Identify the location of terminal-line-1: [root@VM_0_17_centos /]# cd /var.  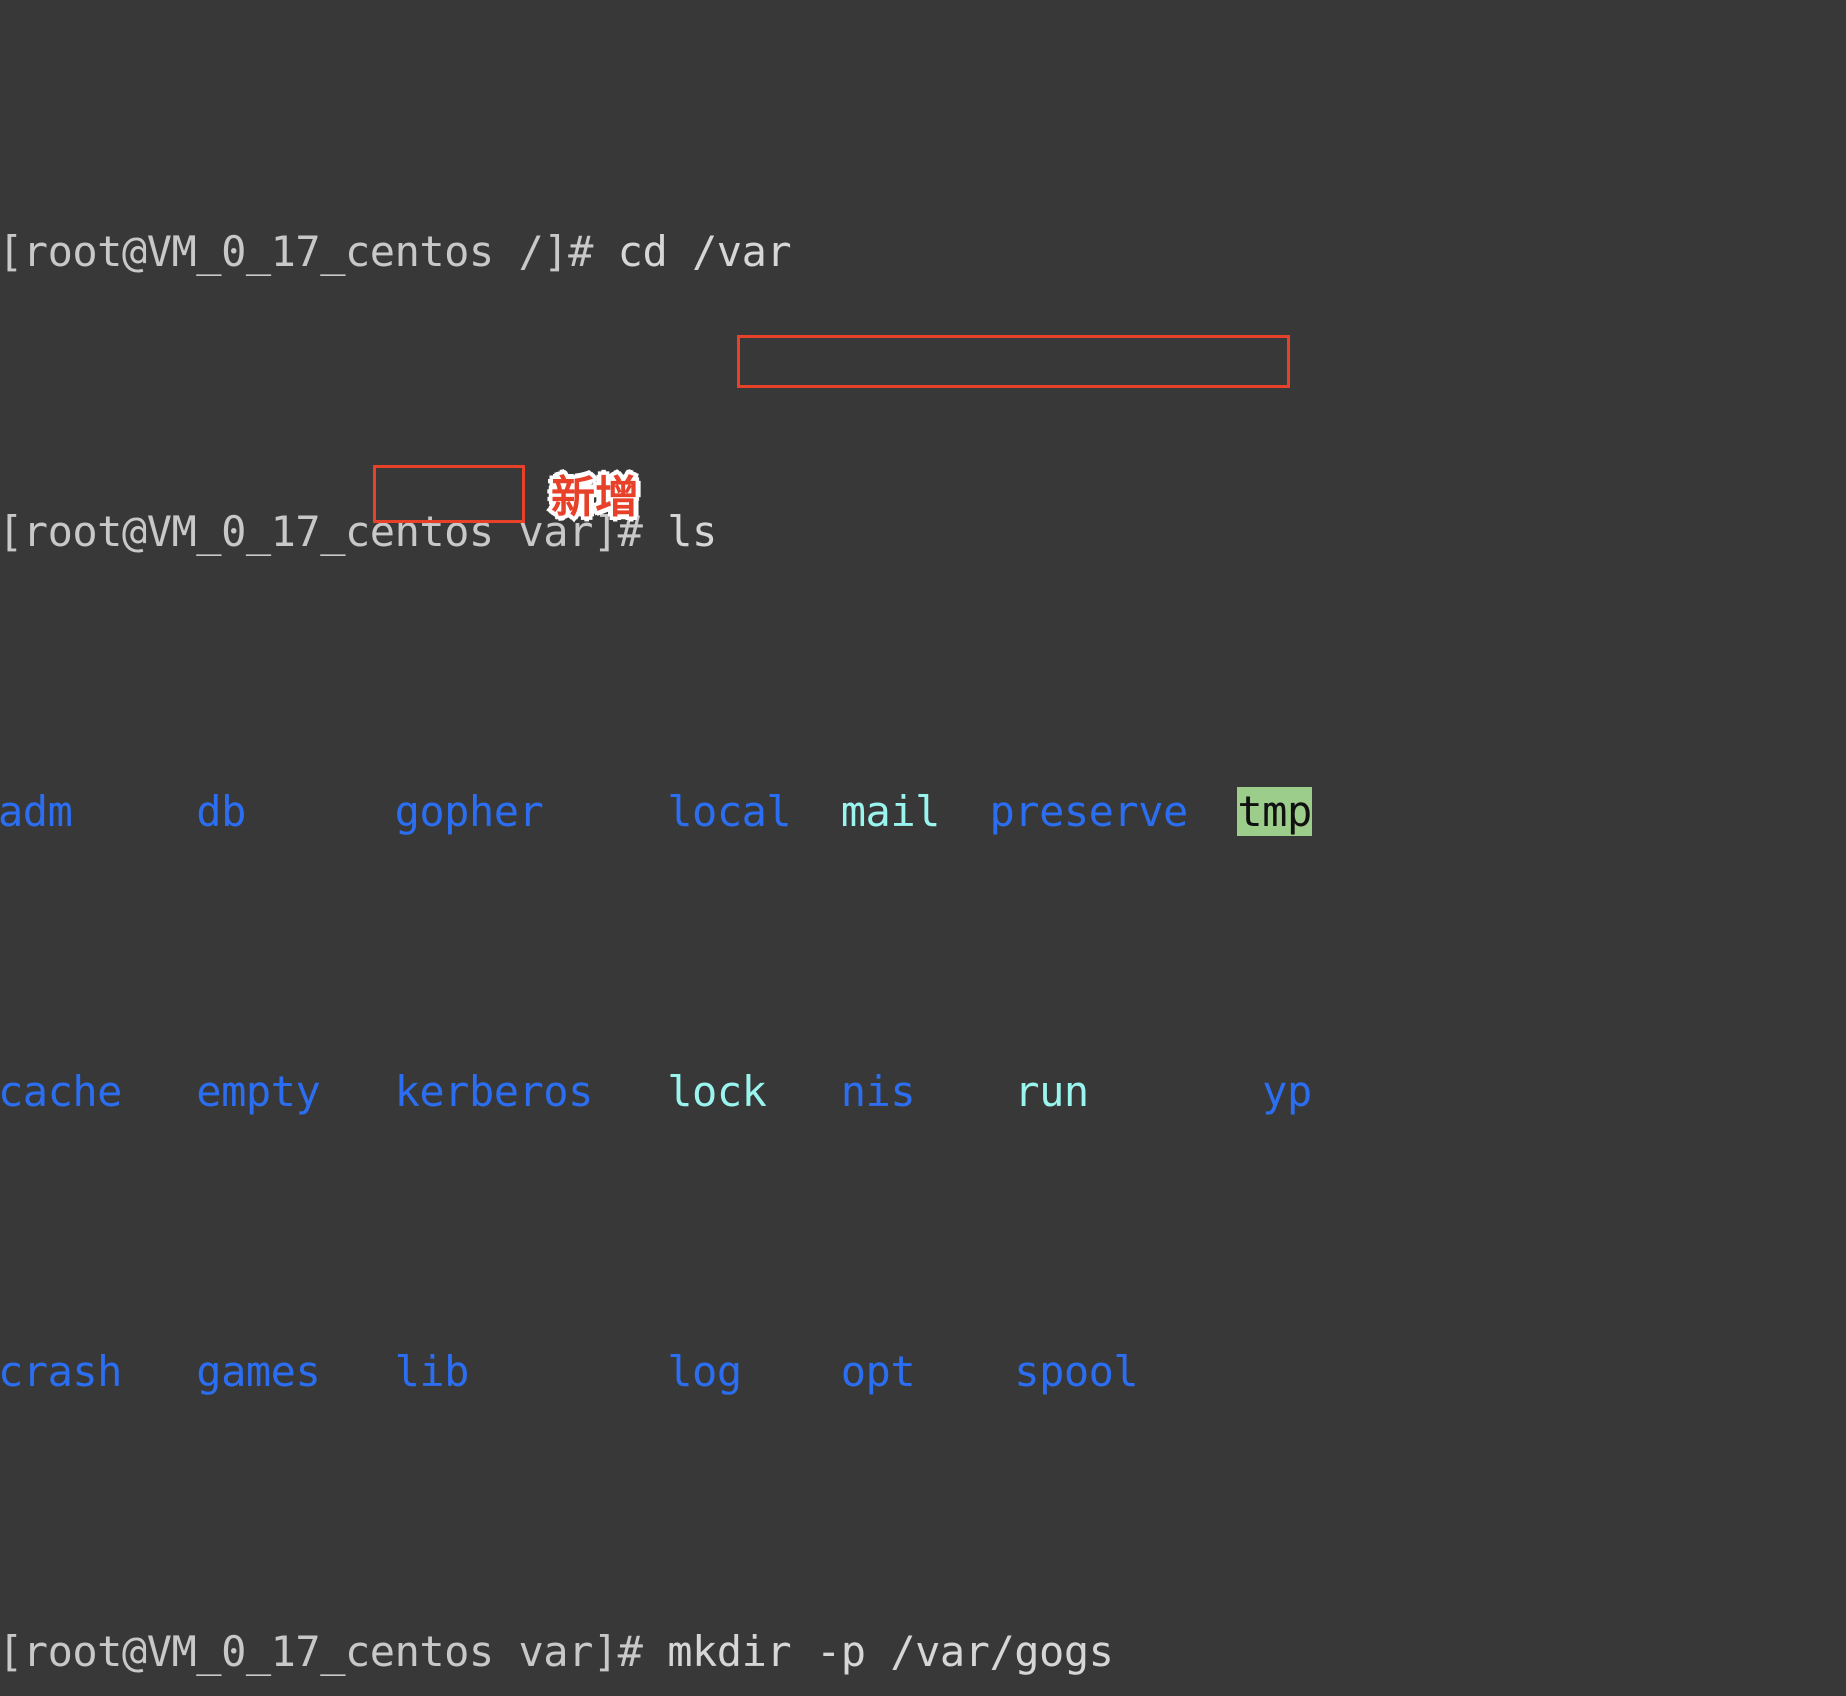
(923, 252).